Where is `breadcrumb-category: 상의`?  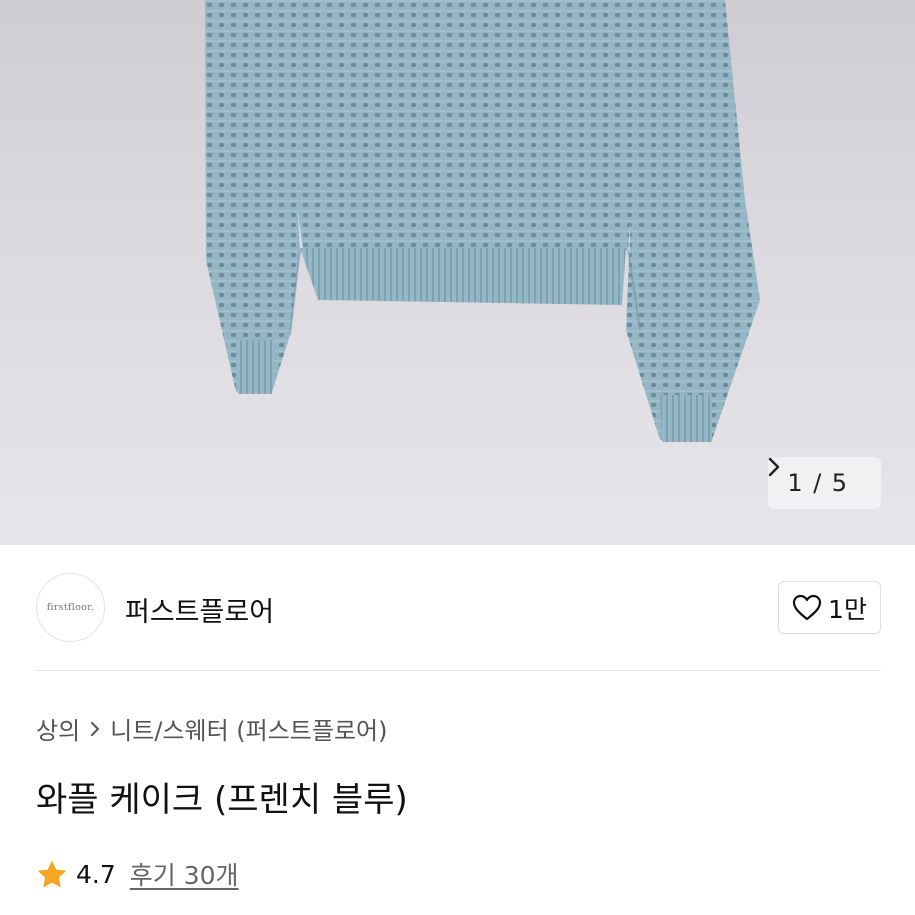 breadcrumb-category: 상의 is located at coordinates (58, 728).